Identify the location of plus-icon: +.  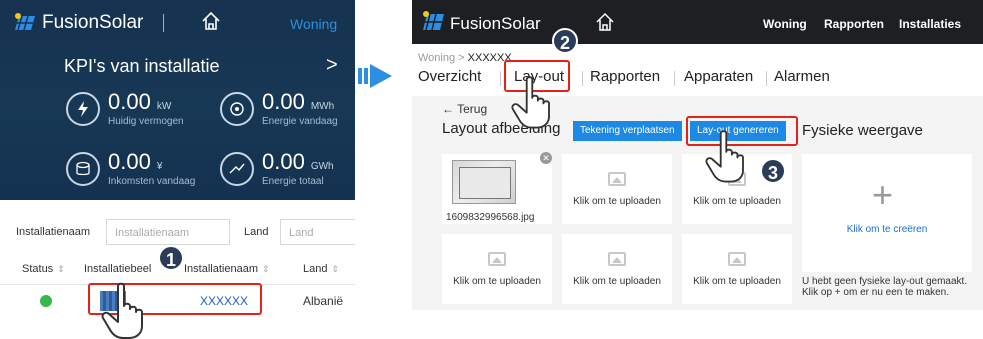
(883, 194).